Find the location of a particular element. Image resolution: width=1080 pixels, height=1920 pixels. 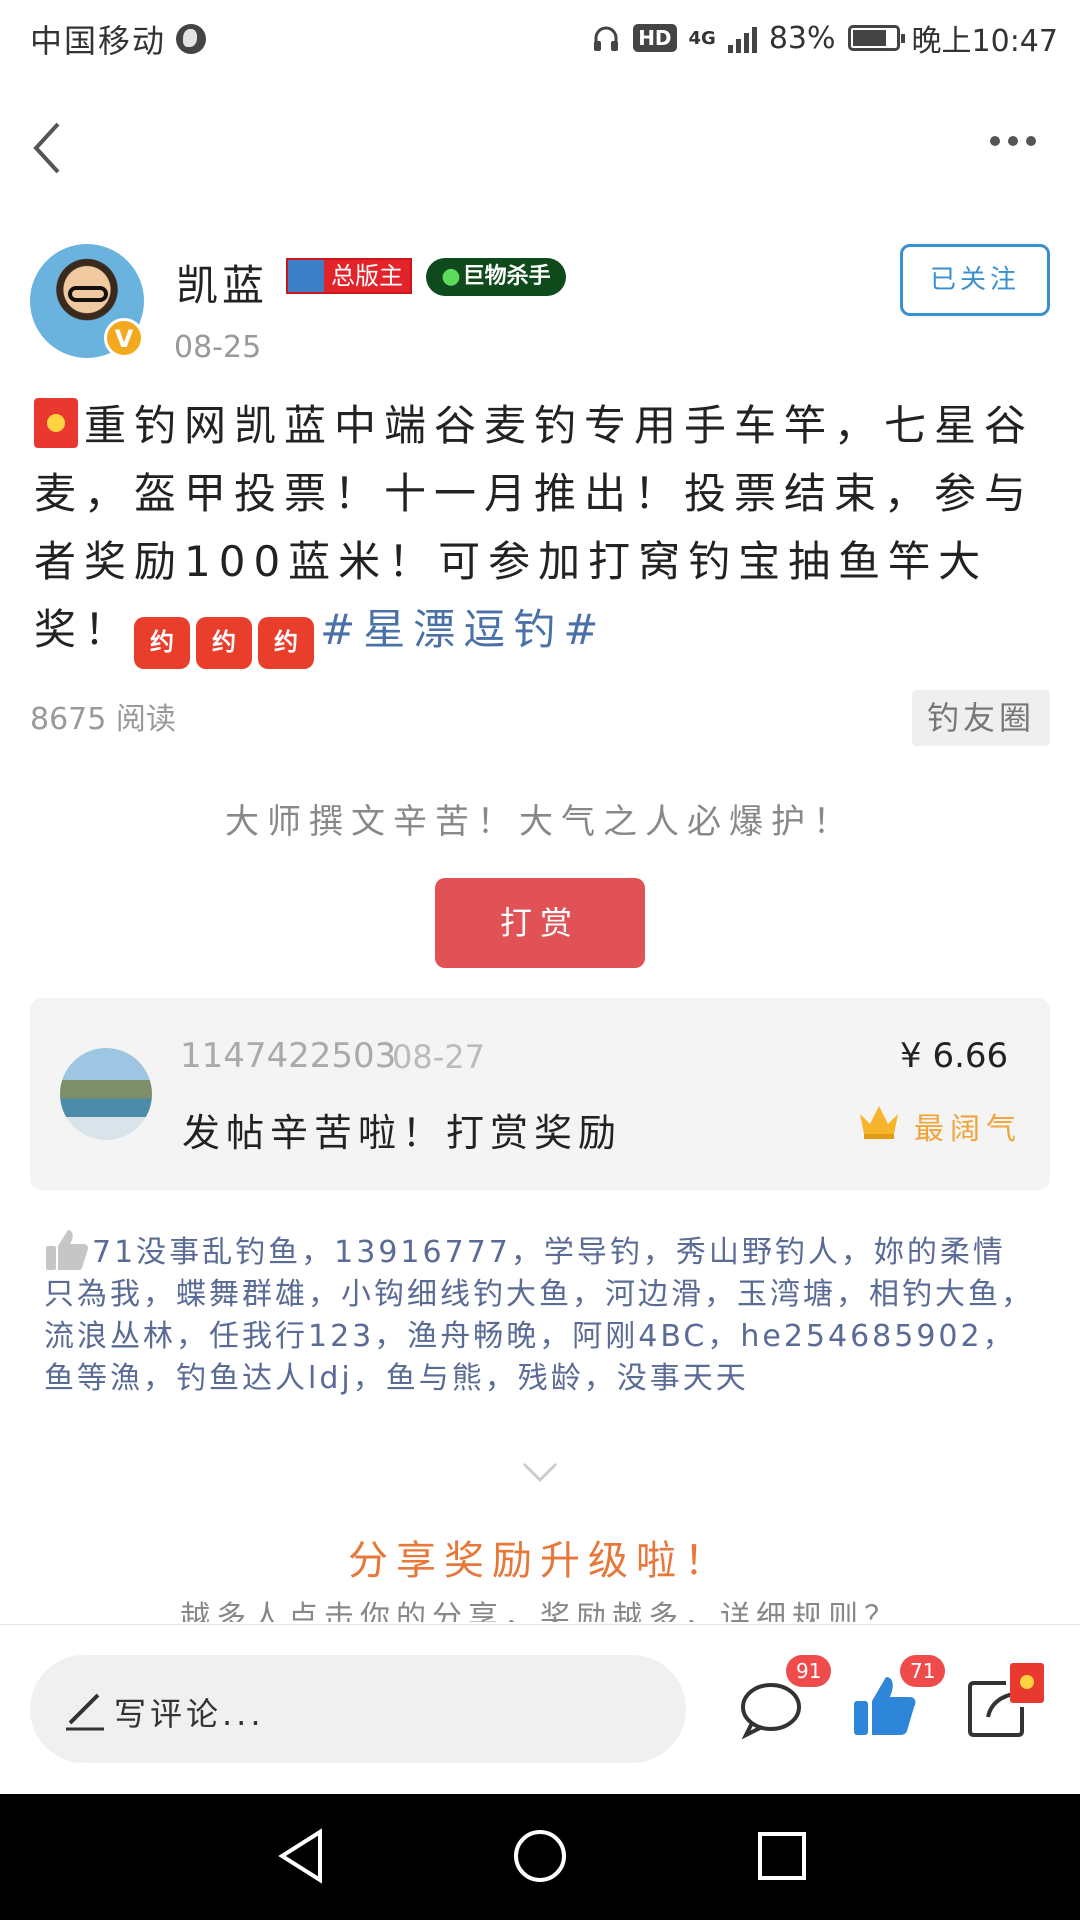

share-title: 分享奖励升级啦！ is located at coordinates (540, 1561).